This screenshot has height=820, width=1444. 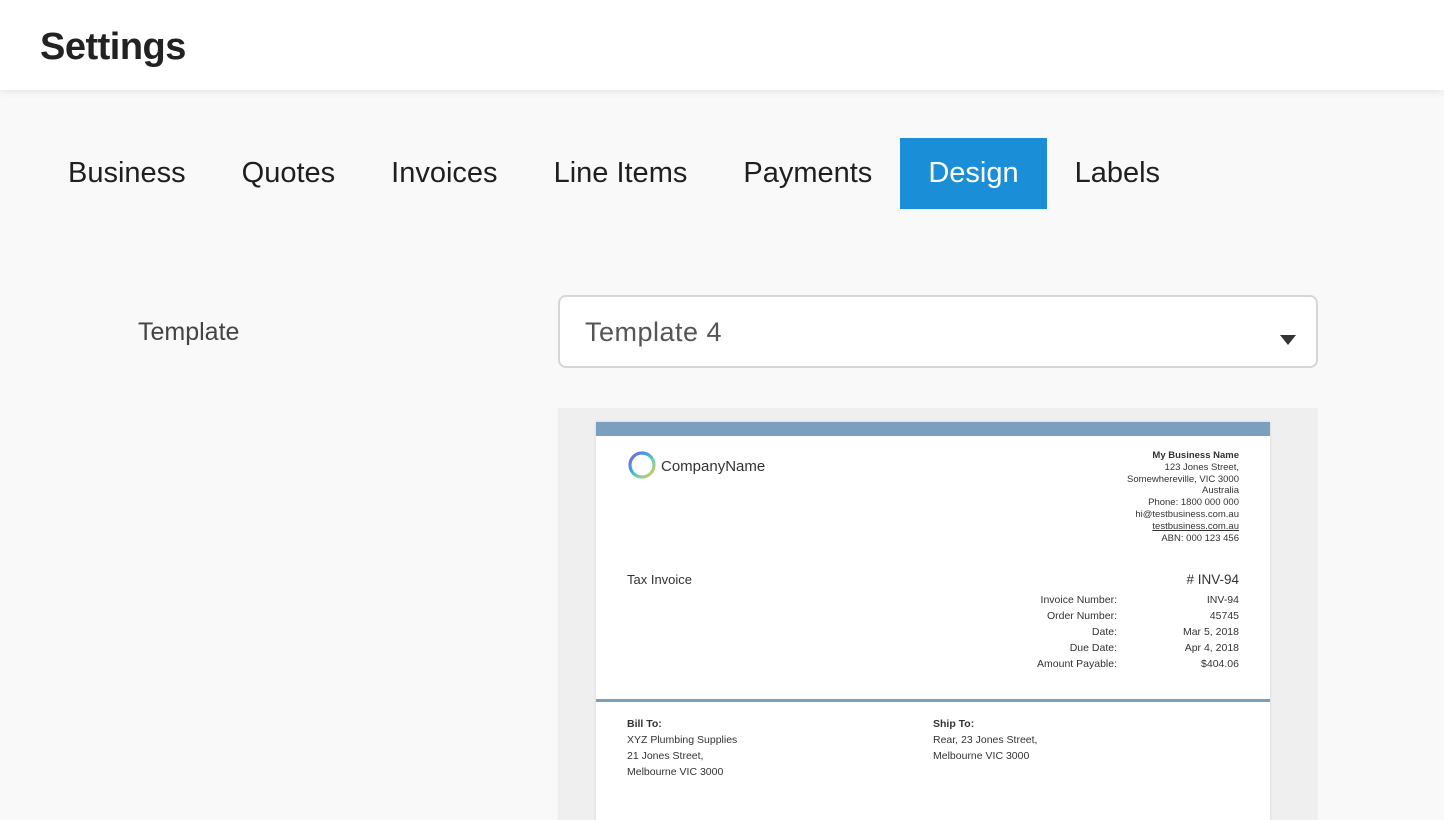 I want to click on business-abn: ABN: 000 123 456, so click(x=1200, y=538).